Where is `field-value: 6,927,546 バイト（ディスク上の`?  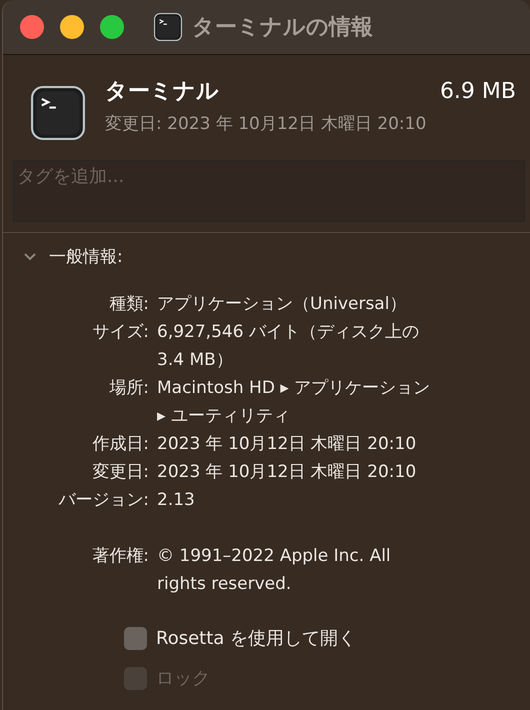 field-value: 6,927,546 バイト（ディスク上の is located at coordinates (288, 332).